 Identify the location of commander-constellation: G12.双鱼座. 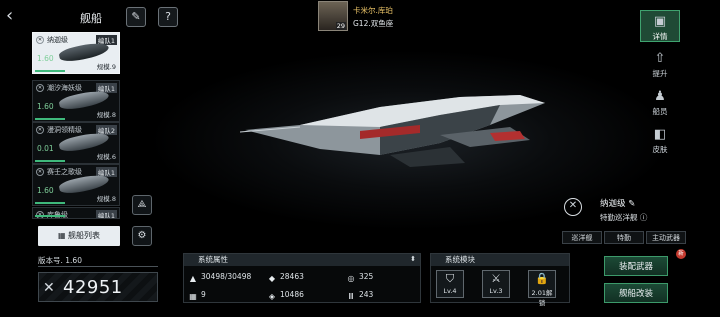
(373, 23).